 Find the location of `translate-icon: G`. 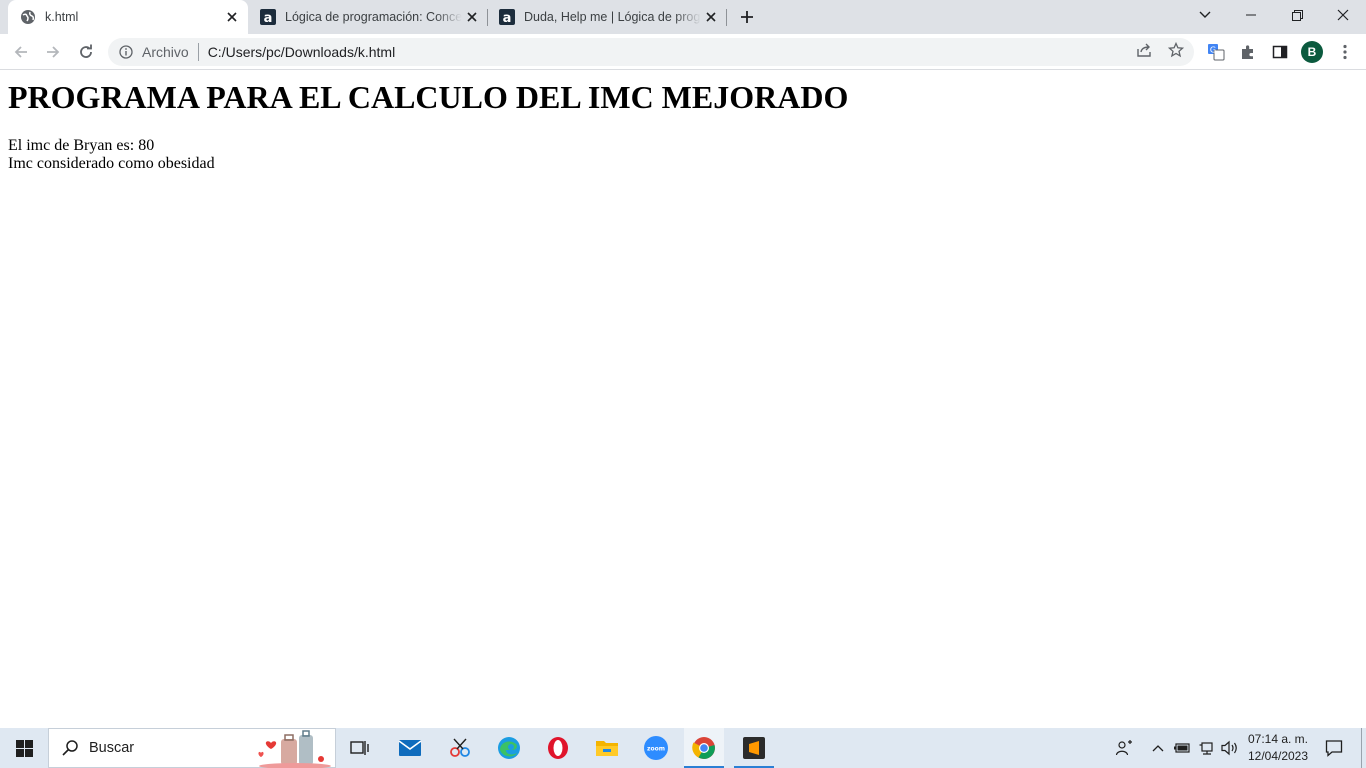

translate-icon: G is located at coordinates (1216, 52).